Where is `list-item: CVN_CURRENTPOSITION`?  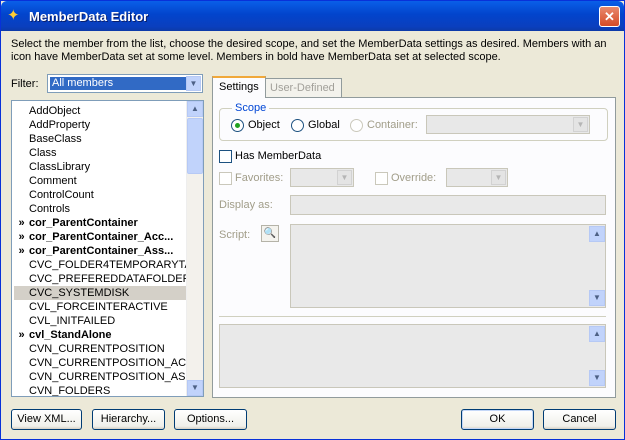 list-item: CVN_CURRENTPOSITION is located at coordinates (100, 349).